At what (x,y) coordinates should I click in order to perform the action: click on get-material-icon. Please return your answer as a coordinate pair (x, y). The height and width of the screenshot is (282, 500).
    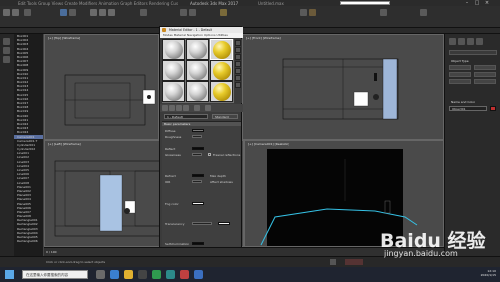
    Looking at the image, I should click on (165, 108).